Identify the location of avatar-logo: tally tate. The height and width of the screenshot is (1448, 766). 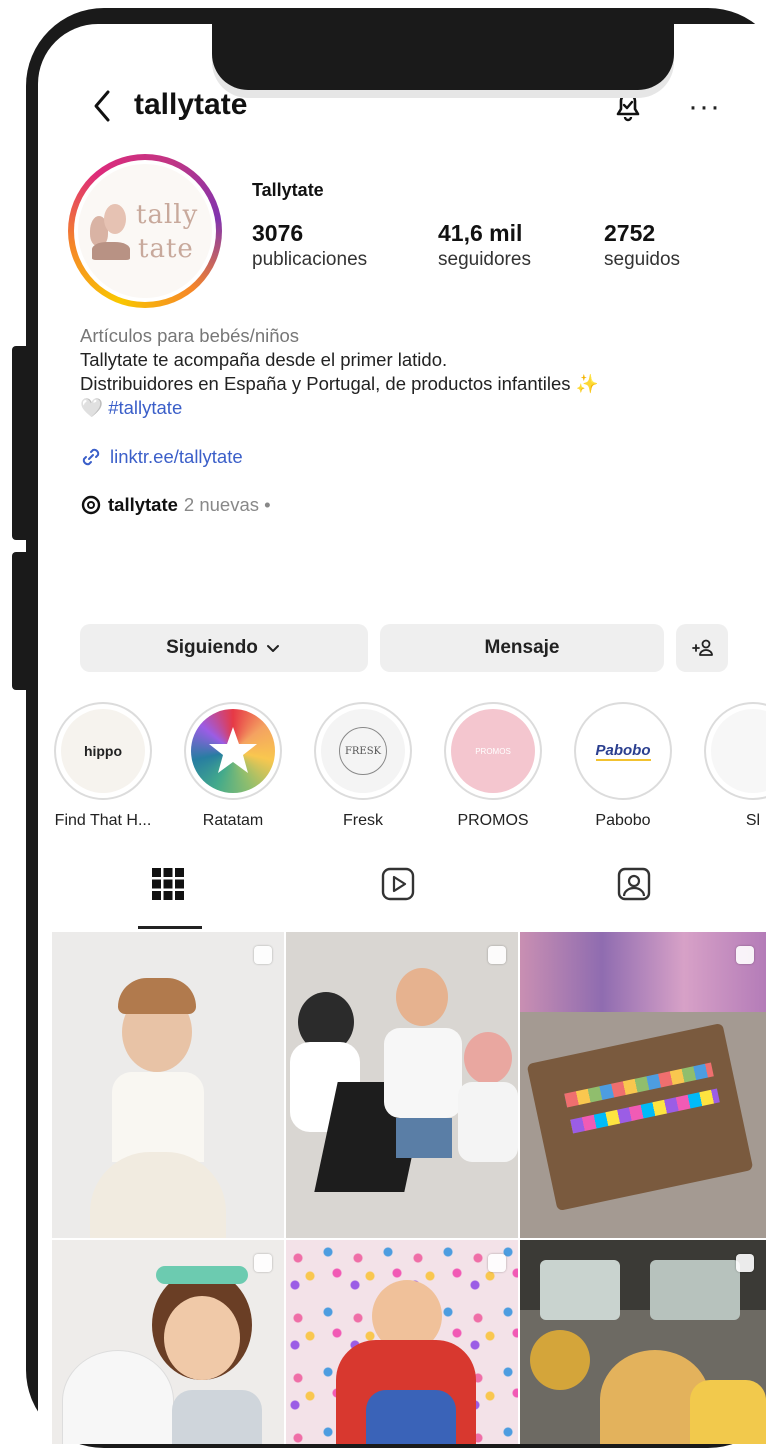
(145, 231).